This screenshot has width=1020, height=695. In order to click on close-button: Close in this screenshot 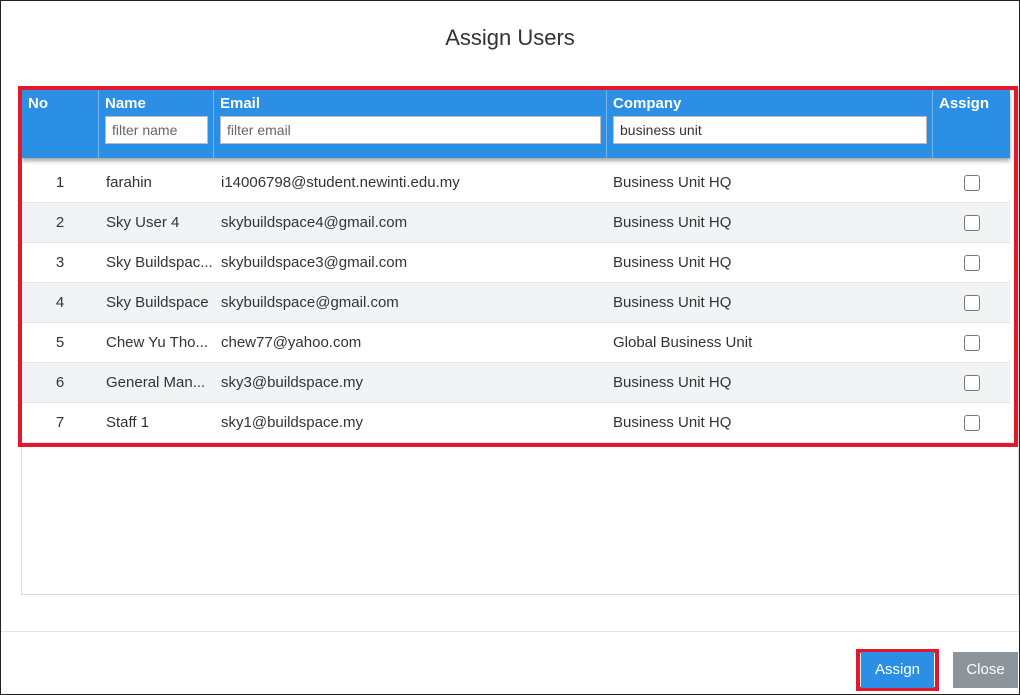, I will do `click(985, 670)`.